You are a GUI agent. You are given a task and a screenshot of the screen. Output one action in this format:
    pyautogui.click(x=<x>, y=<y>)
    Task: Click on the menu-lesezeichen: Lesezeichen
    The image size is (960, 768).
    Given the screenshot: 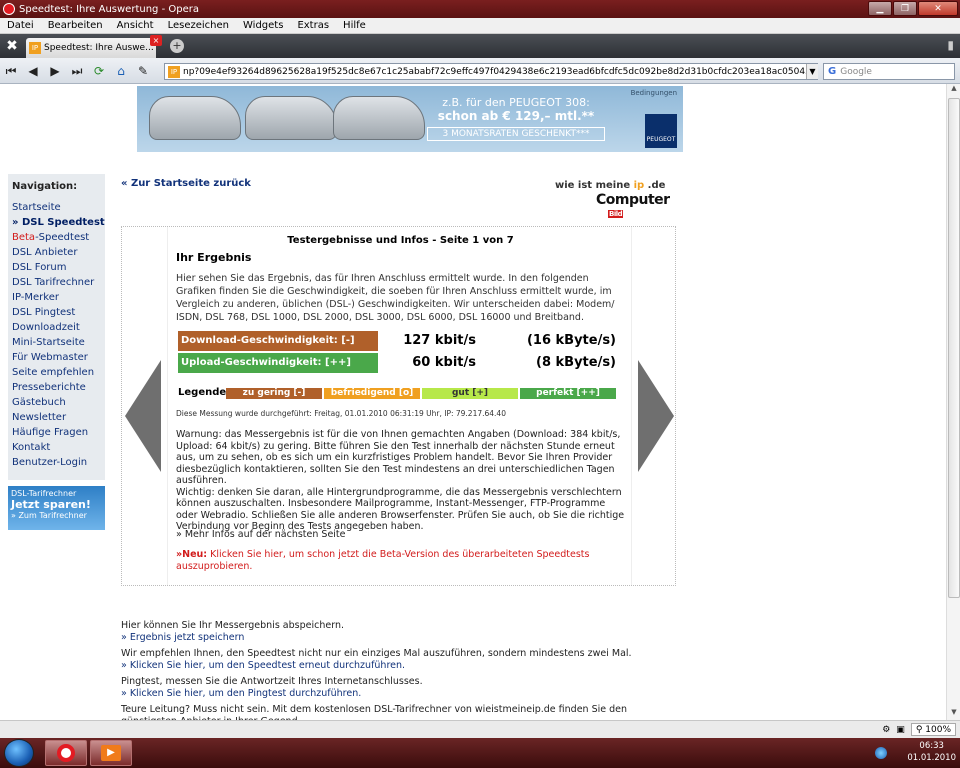 What is the action you would take?
    pyautogui.click(x=198, y=25)
    